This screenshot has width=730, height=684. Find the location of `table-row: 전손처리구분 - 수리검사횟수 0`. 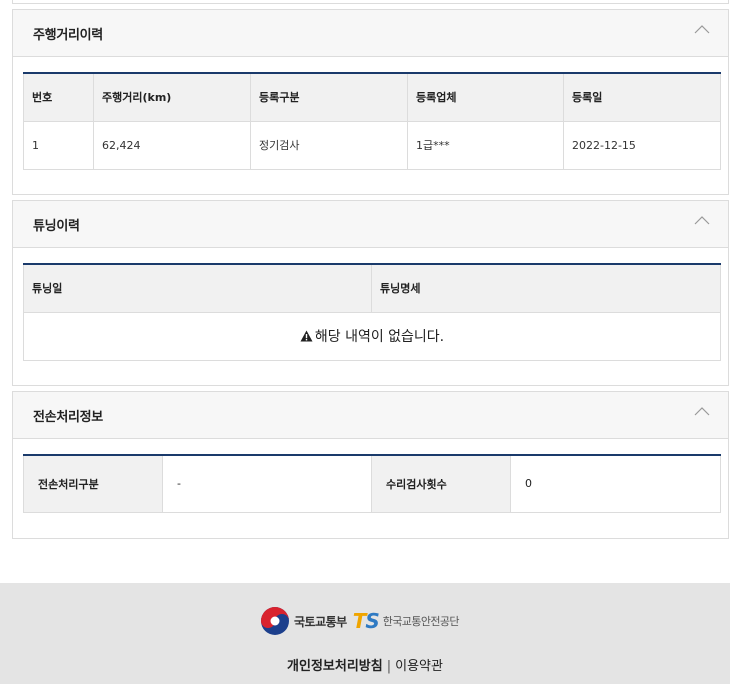

table-row: 전손처리구분 - 수리검사횟수 0 is located at coordinates (372, 484).